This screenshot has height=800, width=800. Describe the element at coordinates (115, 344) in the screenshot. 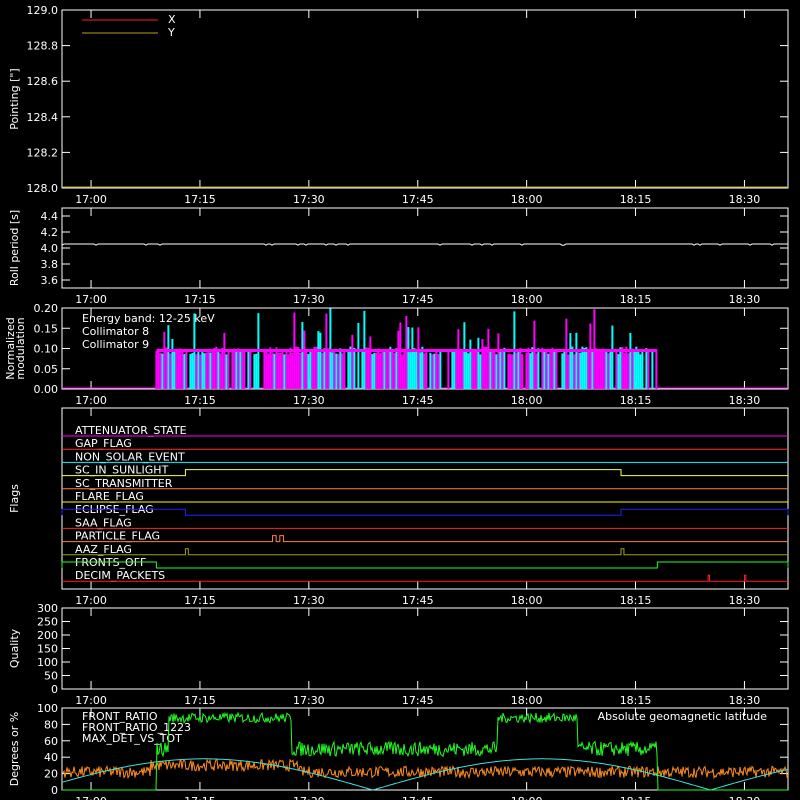

I see `legend-label: Collimator 9` at that location.